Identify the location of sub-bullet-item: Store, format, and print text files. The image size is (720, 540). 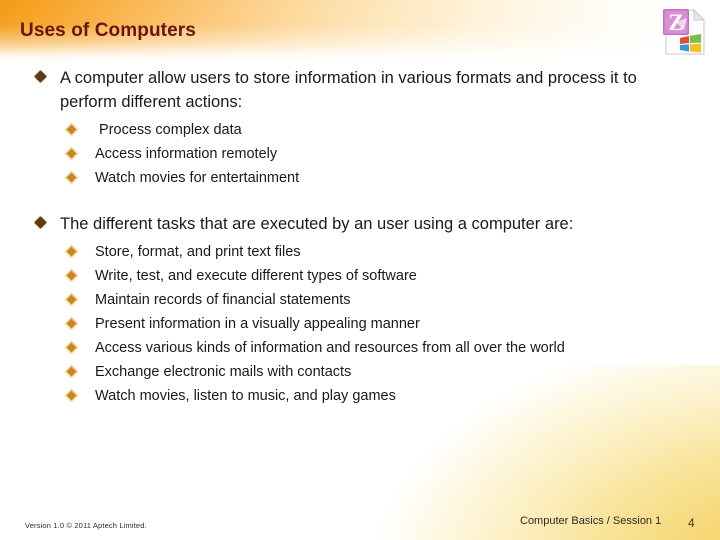
(360, 252).